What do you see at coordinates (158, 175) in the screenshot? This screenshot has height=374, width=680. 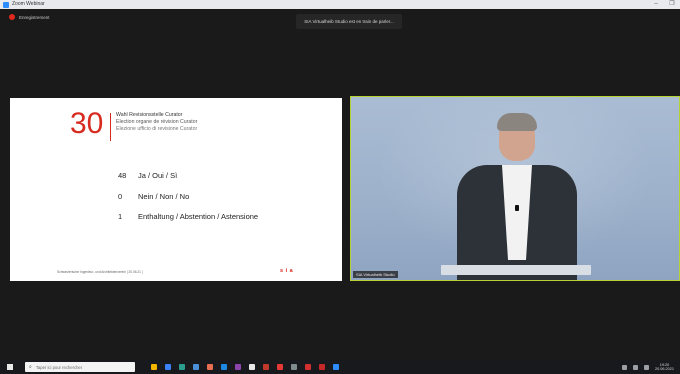 I see `vote-label: Ja / Oui / Sì` at bounding box center [158, 175].